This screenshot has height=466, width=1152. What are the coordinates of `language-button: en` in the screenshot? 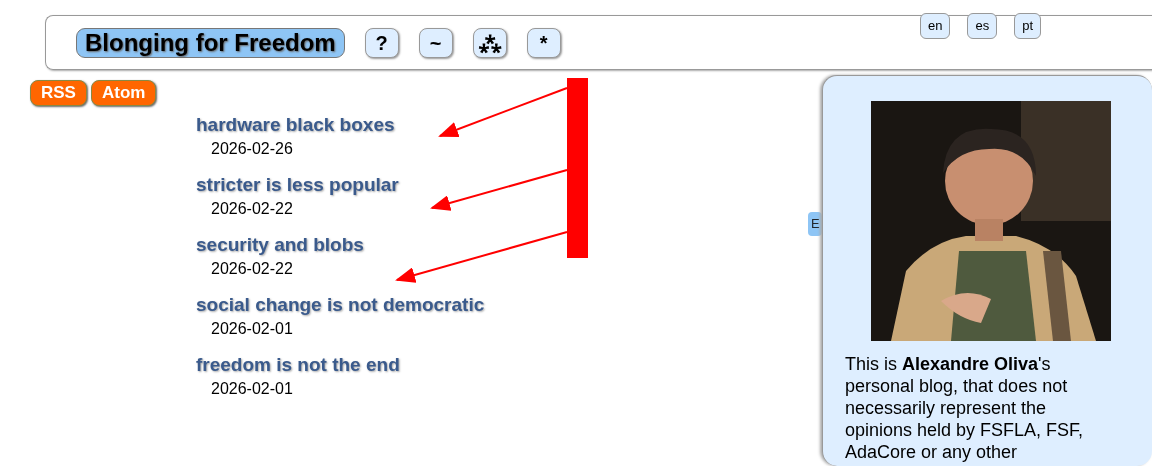 It's located at (935, 26).